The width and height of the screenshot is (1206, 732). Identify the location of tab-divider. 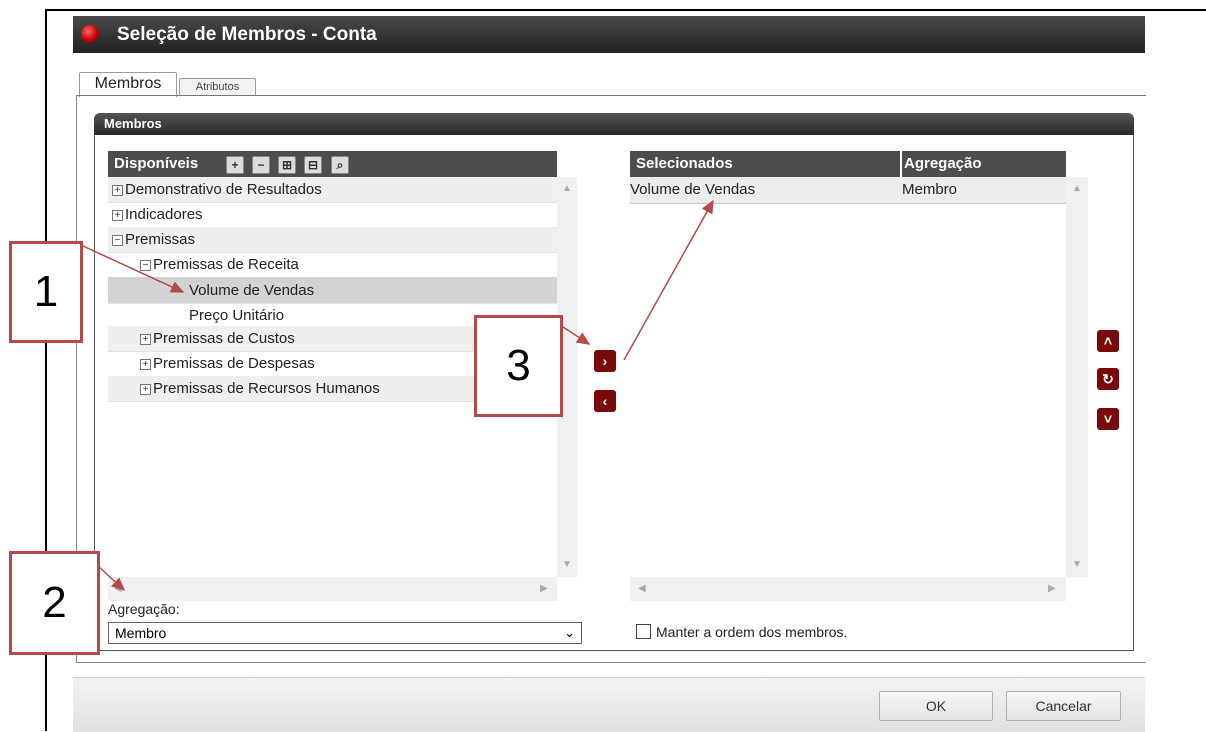
(611, 95).